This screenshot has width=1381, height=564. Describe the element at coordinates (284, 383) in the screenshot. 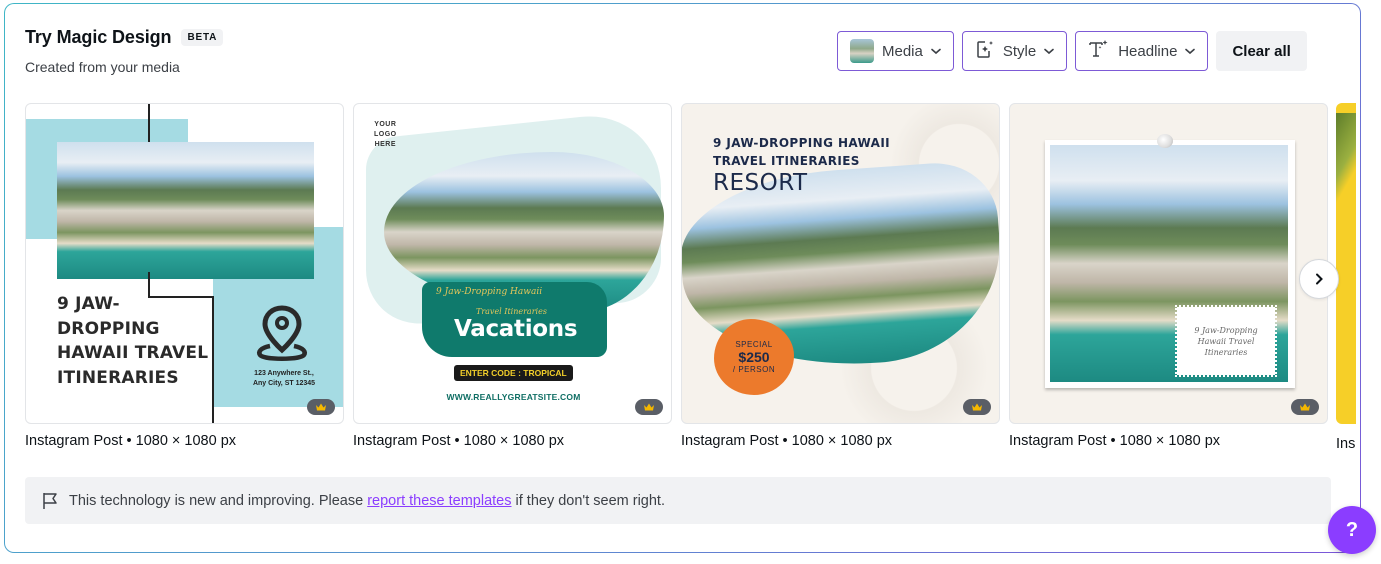

I see `address-line: Any City, ST 12345` at that location.